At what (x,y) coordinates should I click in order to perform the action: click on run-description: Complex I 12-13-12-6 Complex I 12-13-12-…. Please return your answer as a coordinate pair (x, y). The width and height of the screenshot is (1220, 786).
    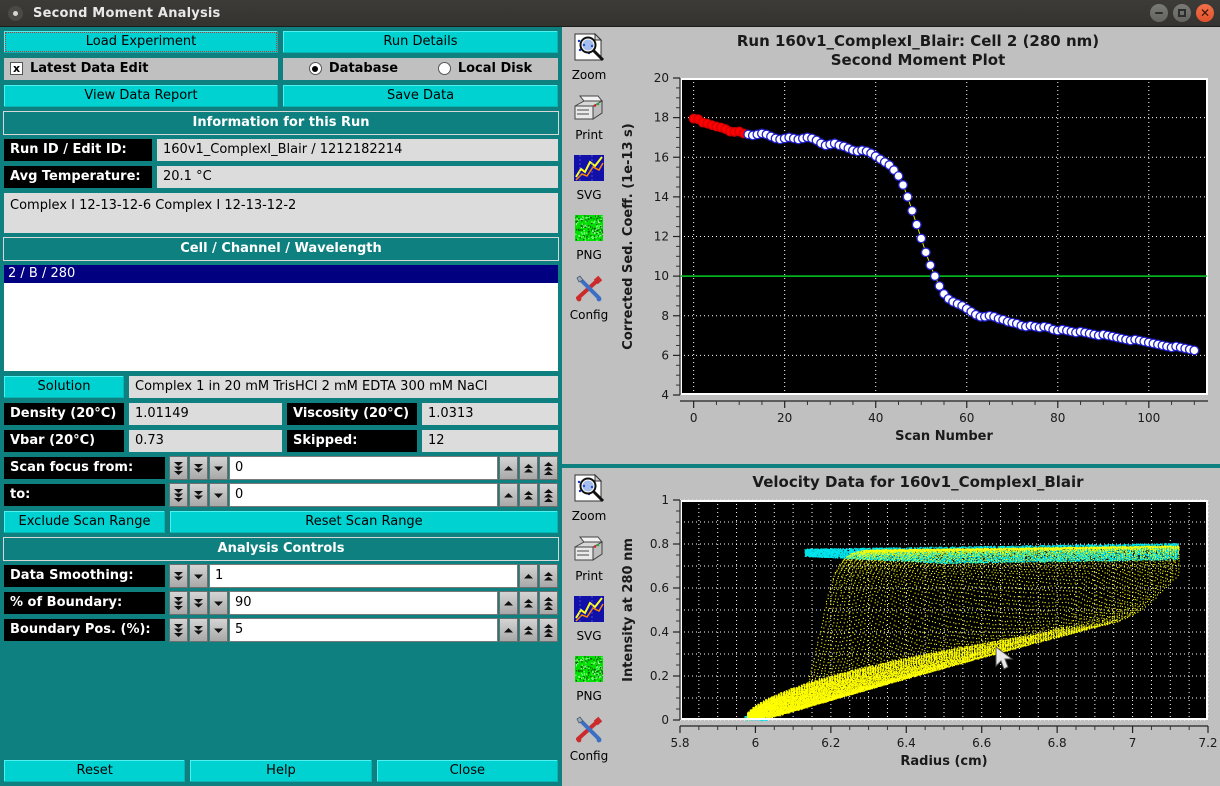
    Looking at the image, I should click on (281, 213).